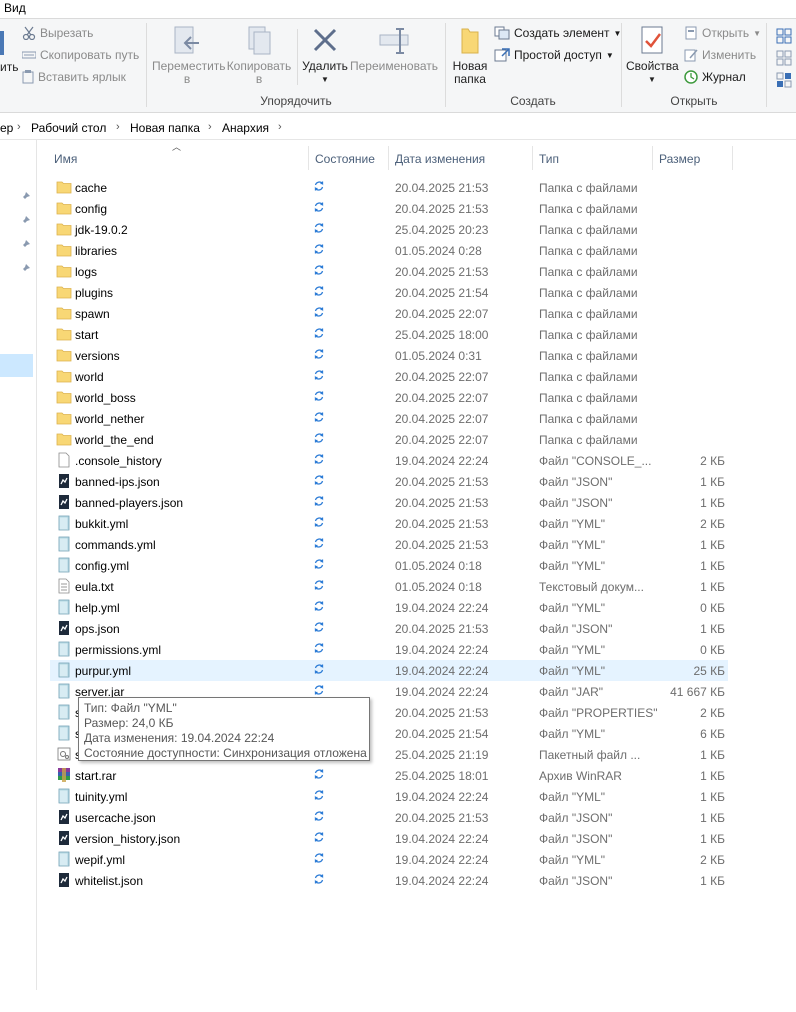 The image size is (796, 1012). What do you see at coordinates (18, 565) in the screenshot?
I see `navigation-pane` at bounding box center [18, 565].